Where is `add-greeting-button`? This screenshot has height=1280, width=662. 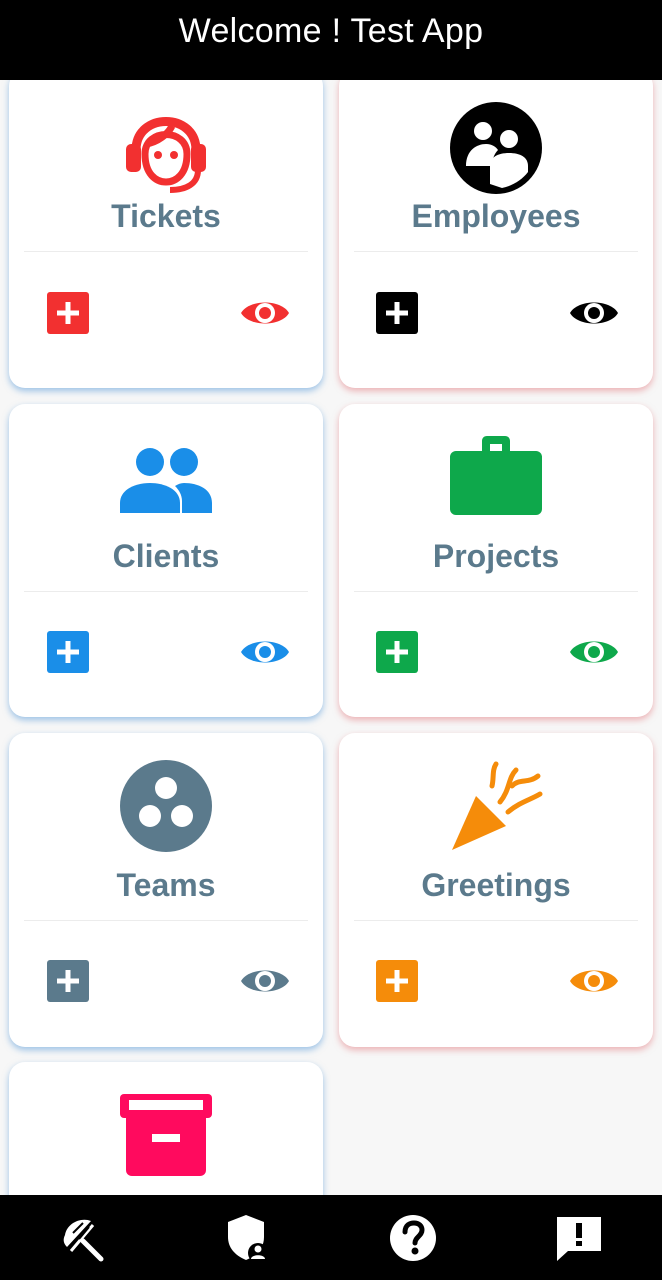 add-greeting-button is located at coordinates (397, 981).